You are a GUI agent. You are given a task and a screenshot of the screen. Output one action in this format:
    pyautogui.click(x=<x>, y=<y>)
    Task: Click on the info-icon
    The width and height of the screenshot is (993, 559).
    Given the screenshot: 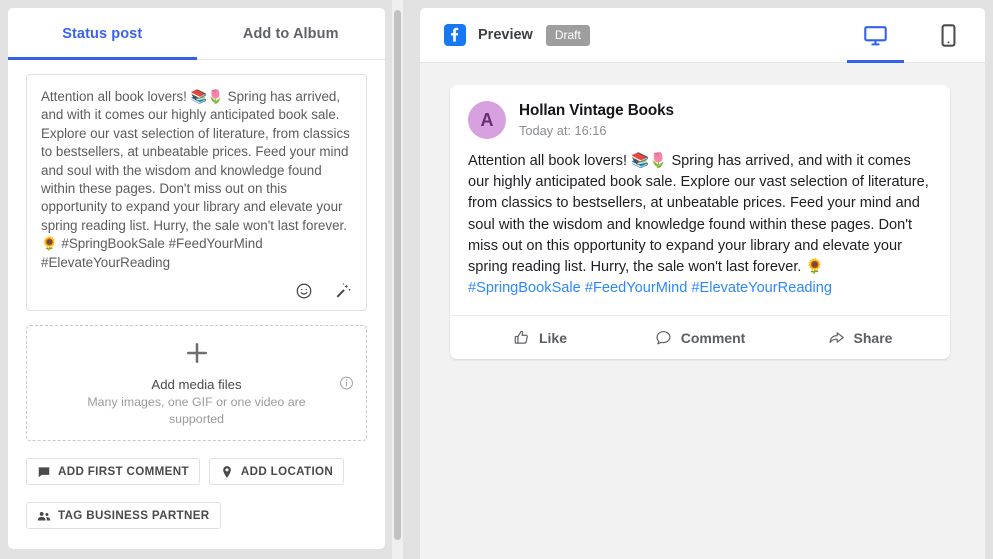 What is the action you would take?
    pyautogui.click(x=346, y=383)
    